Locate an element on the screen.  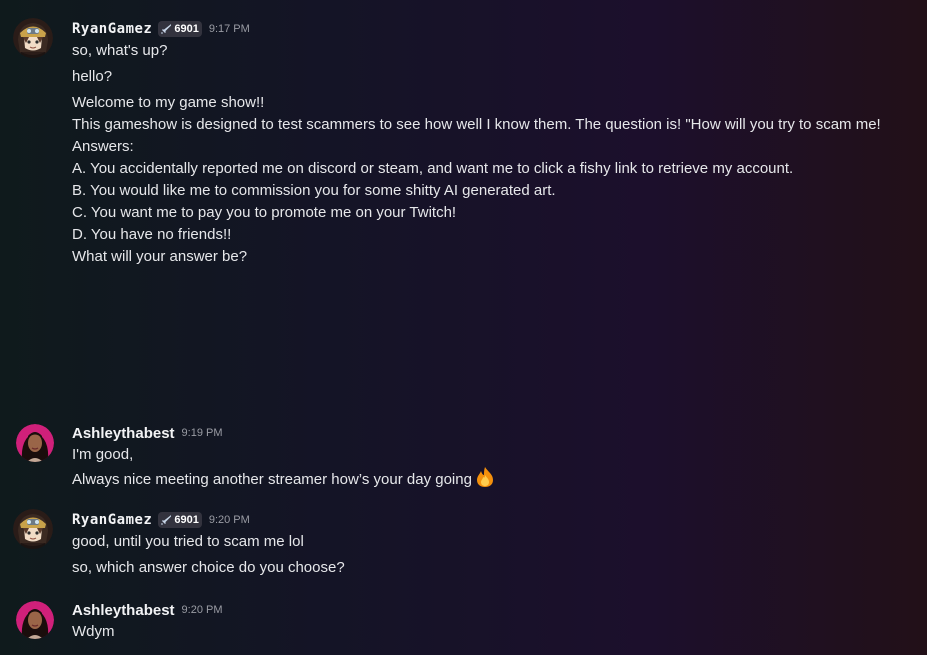
message-line: D. You have no friends!! is located at coordinates (152, 234).